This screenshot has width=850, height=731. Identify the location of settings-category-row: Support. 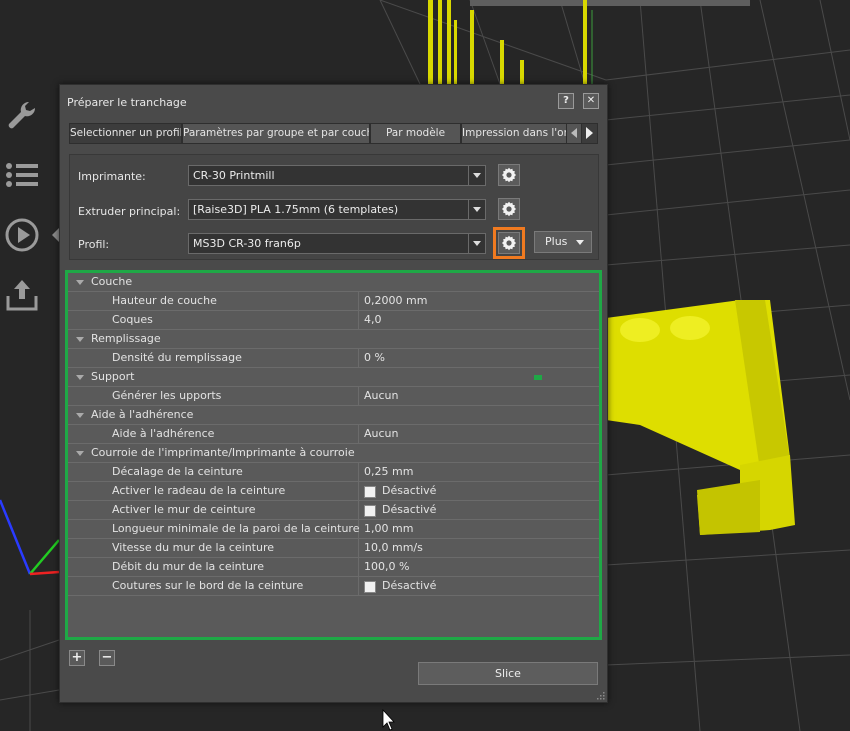
(333, 377).